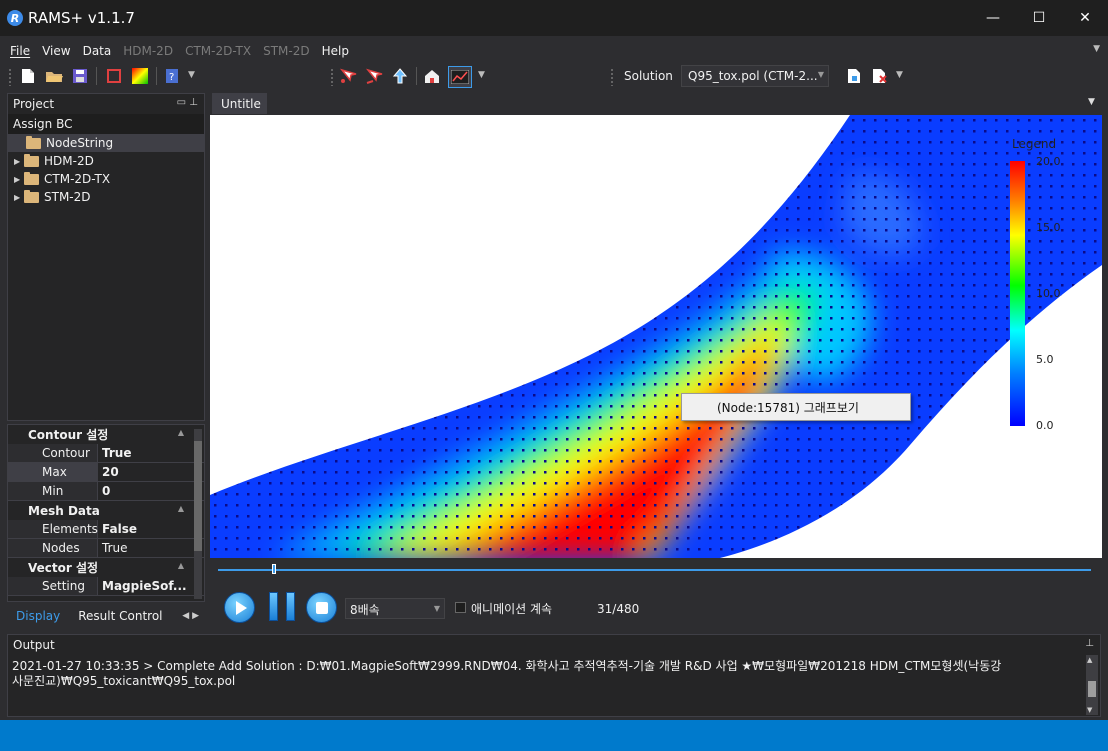 The image size is (1108, 751). What do you see at coordinates (97, 51) in the screenshot?
I see `menu-data: Data` at bounding box center [97, 51].